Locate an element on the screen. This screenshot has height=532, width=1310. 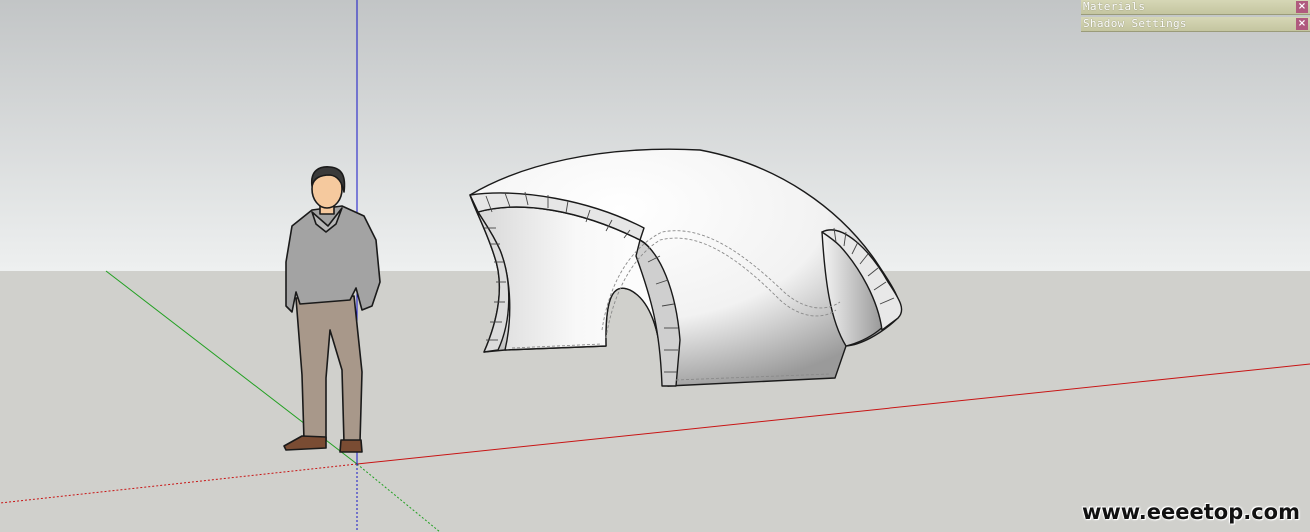
materials-panel-title: Materials is located at coordinates (1114, 7).